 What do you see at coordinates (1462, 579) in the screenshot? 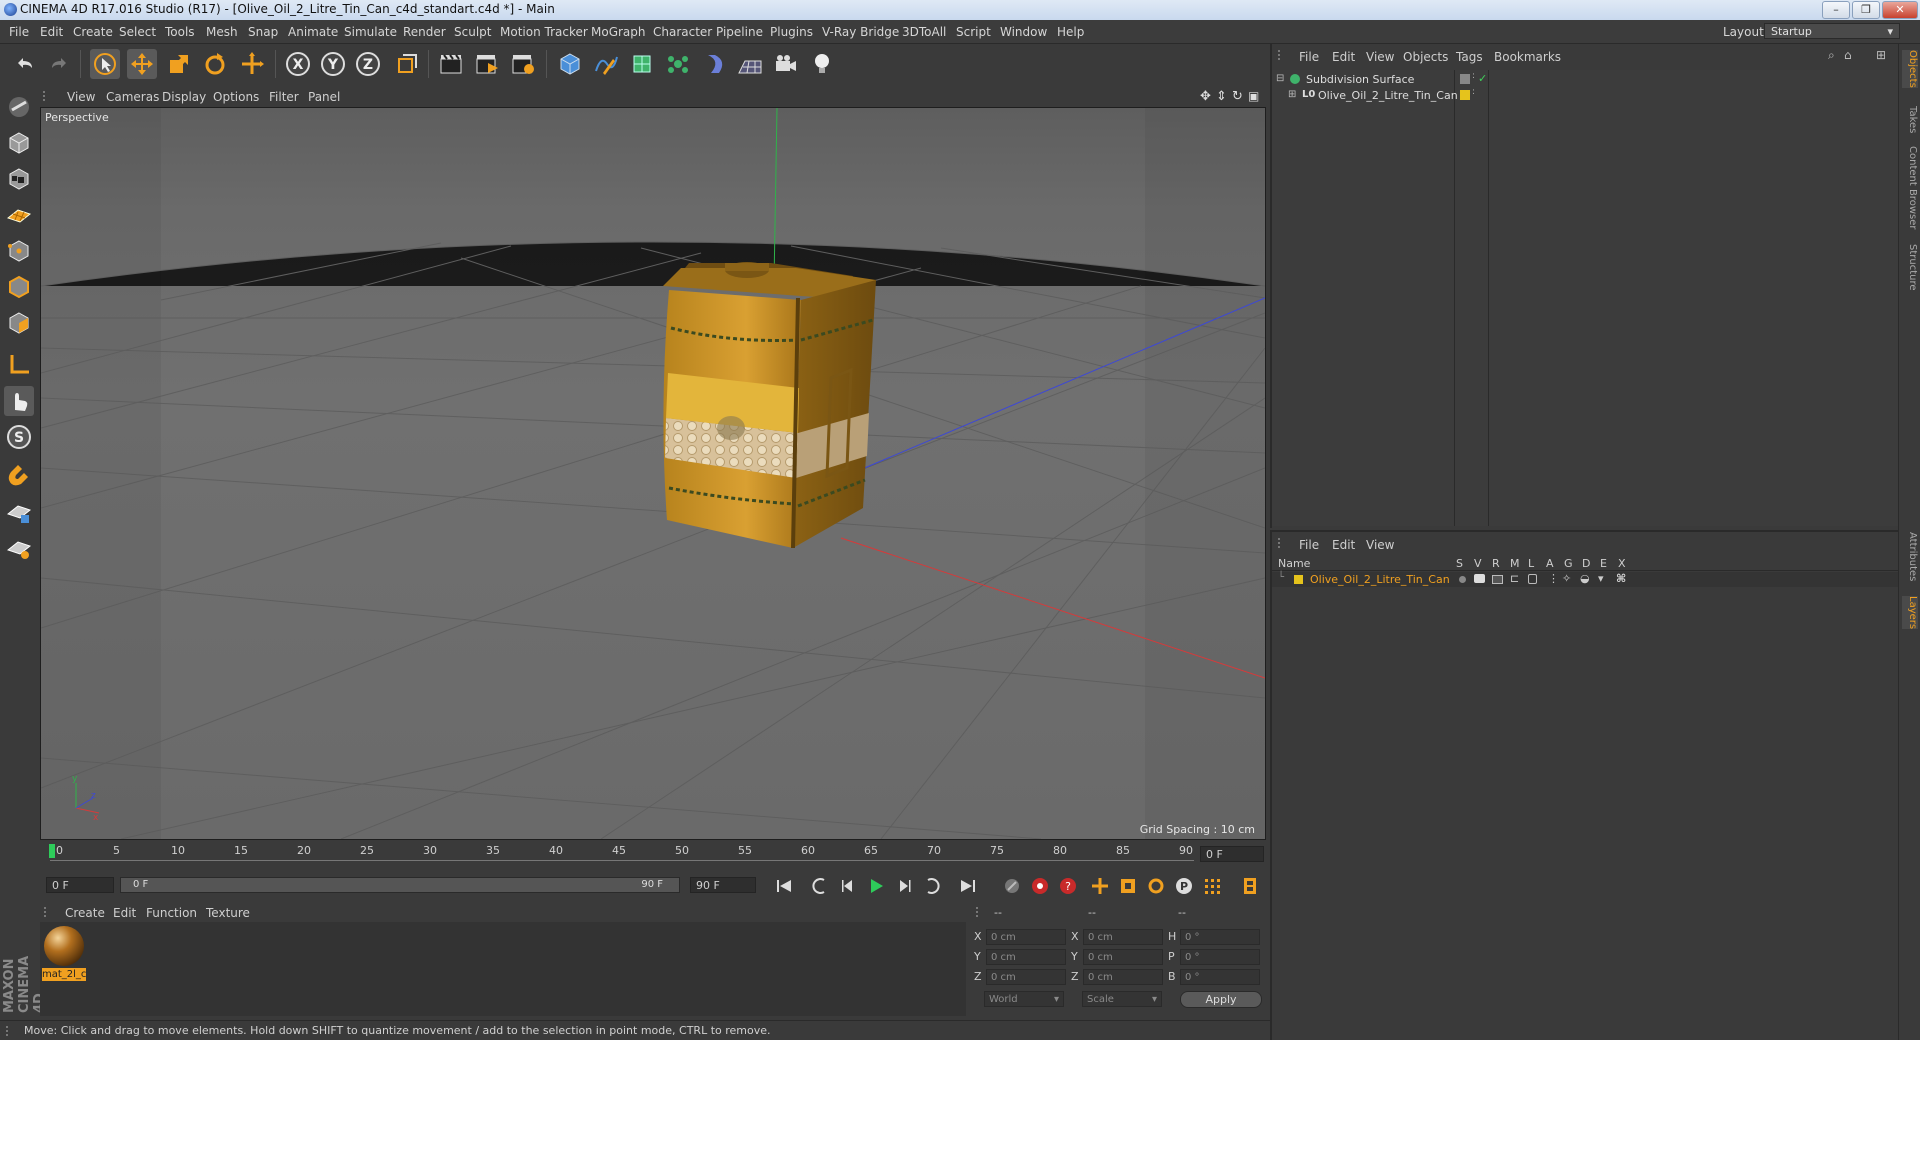
I see `solo-toggle-icon` at bounding box center [1462, 579].